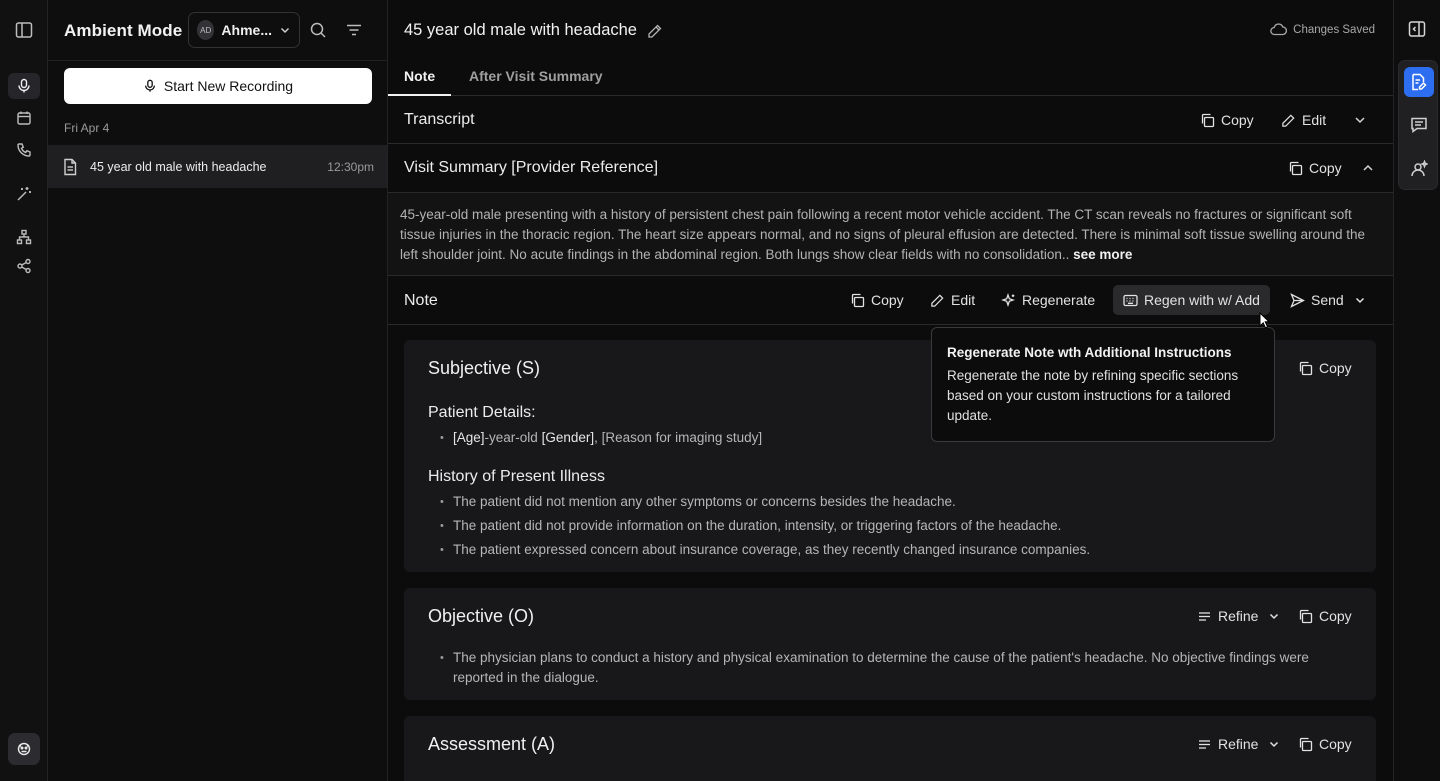  Describe the element at coordinates (531, 167) in the screenshot. I see `visit-summary-title: Visit Summary [Provider Reference]` at that location.